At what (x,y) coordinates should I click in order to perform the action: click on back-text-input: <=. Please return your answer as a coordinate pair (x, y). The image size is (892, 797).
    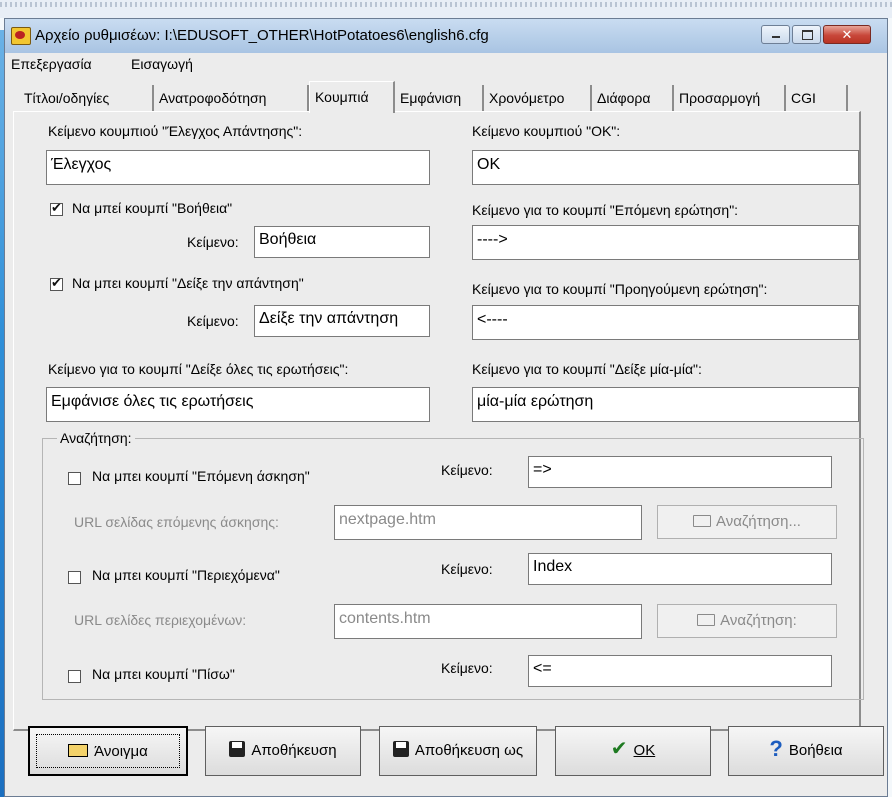
    Looking at the image, I should click on (680, 671).